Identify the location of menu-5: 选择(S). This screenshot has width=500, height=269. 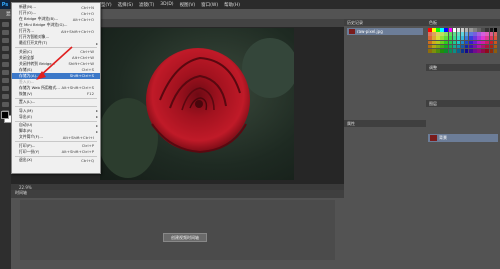
(125, 5).